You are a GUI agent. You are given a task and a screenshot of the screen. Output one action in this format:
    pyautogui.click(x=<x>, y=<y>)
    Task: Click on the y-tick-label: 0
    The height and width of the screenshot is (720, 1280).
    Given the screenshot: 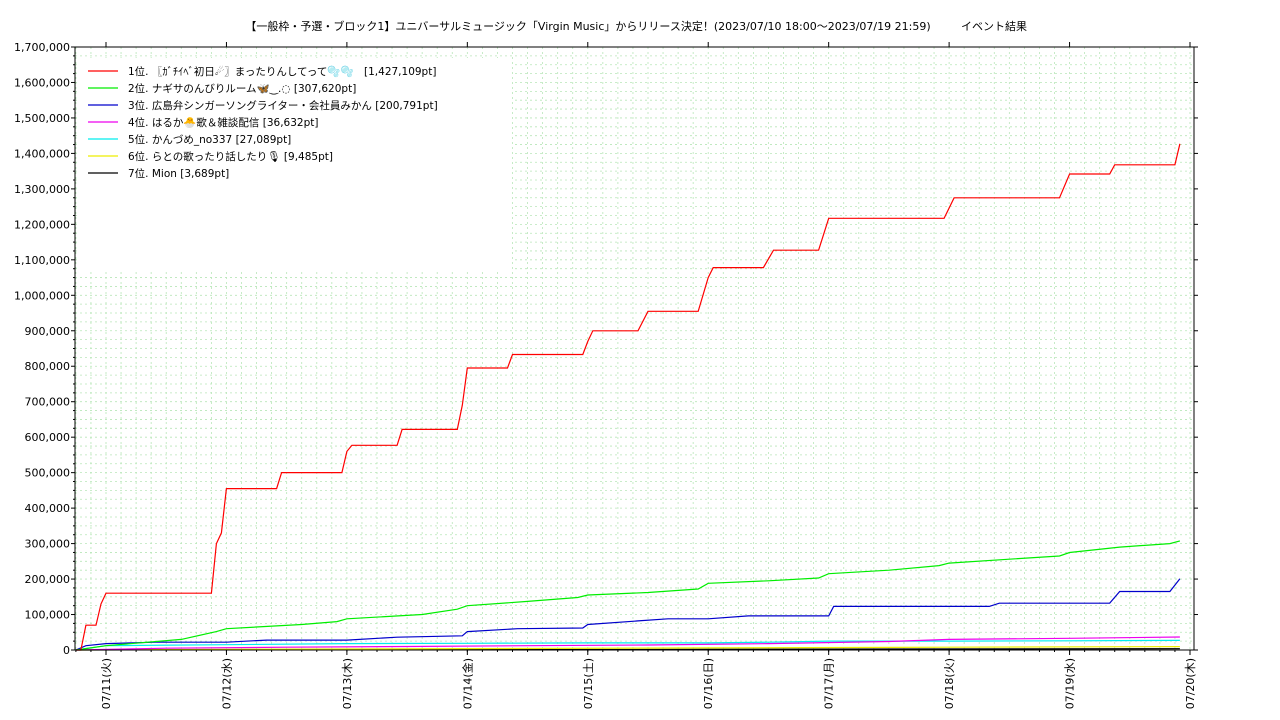 What is the action you would take?
    pyautogui.click(x=66, y=650)
    